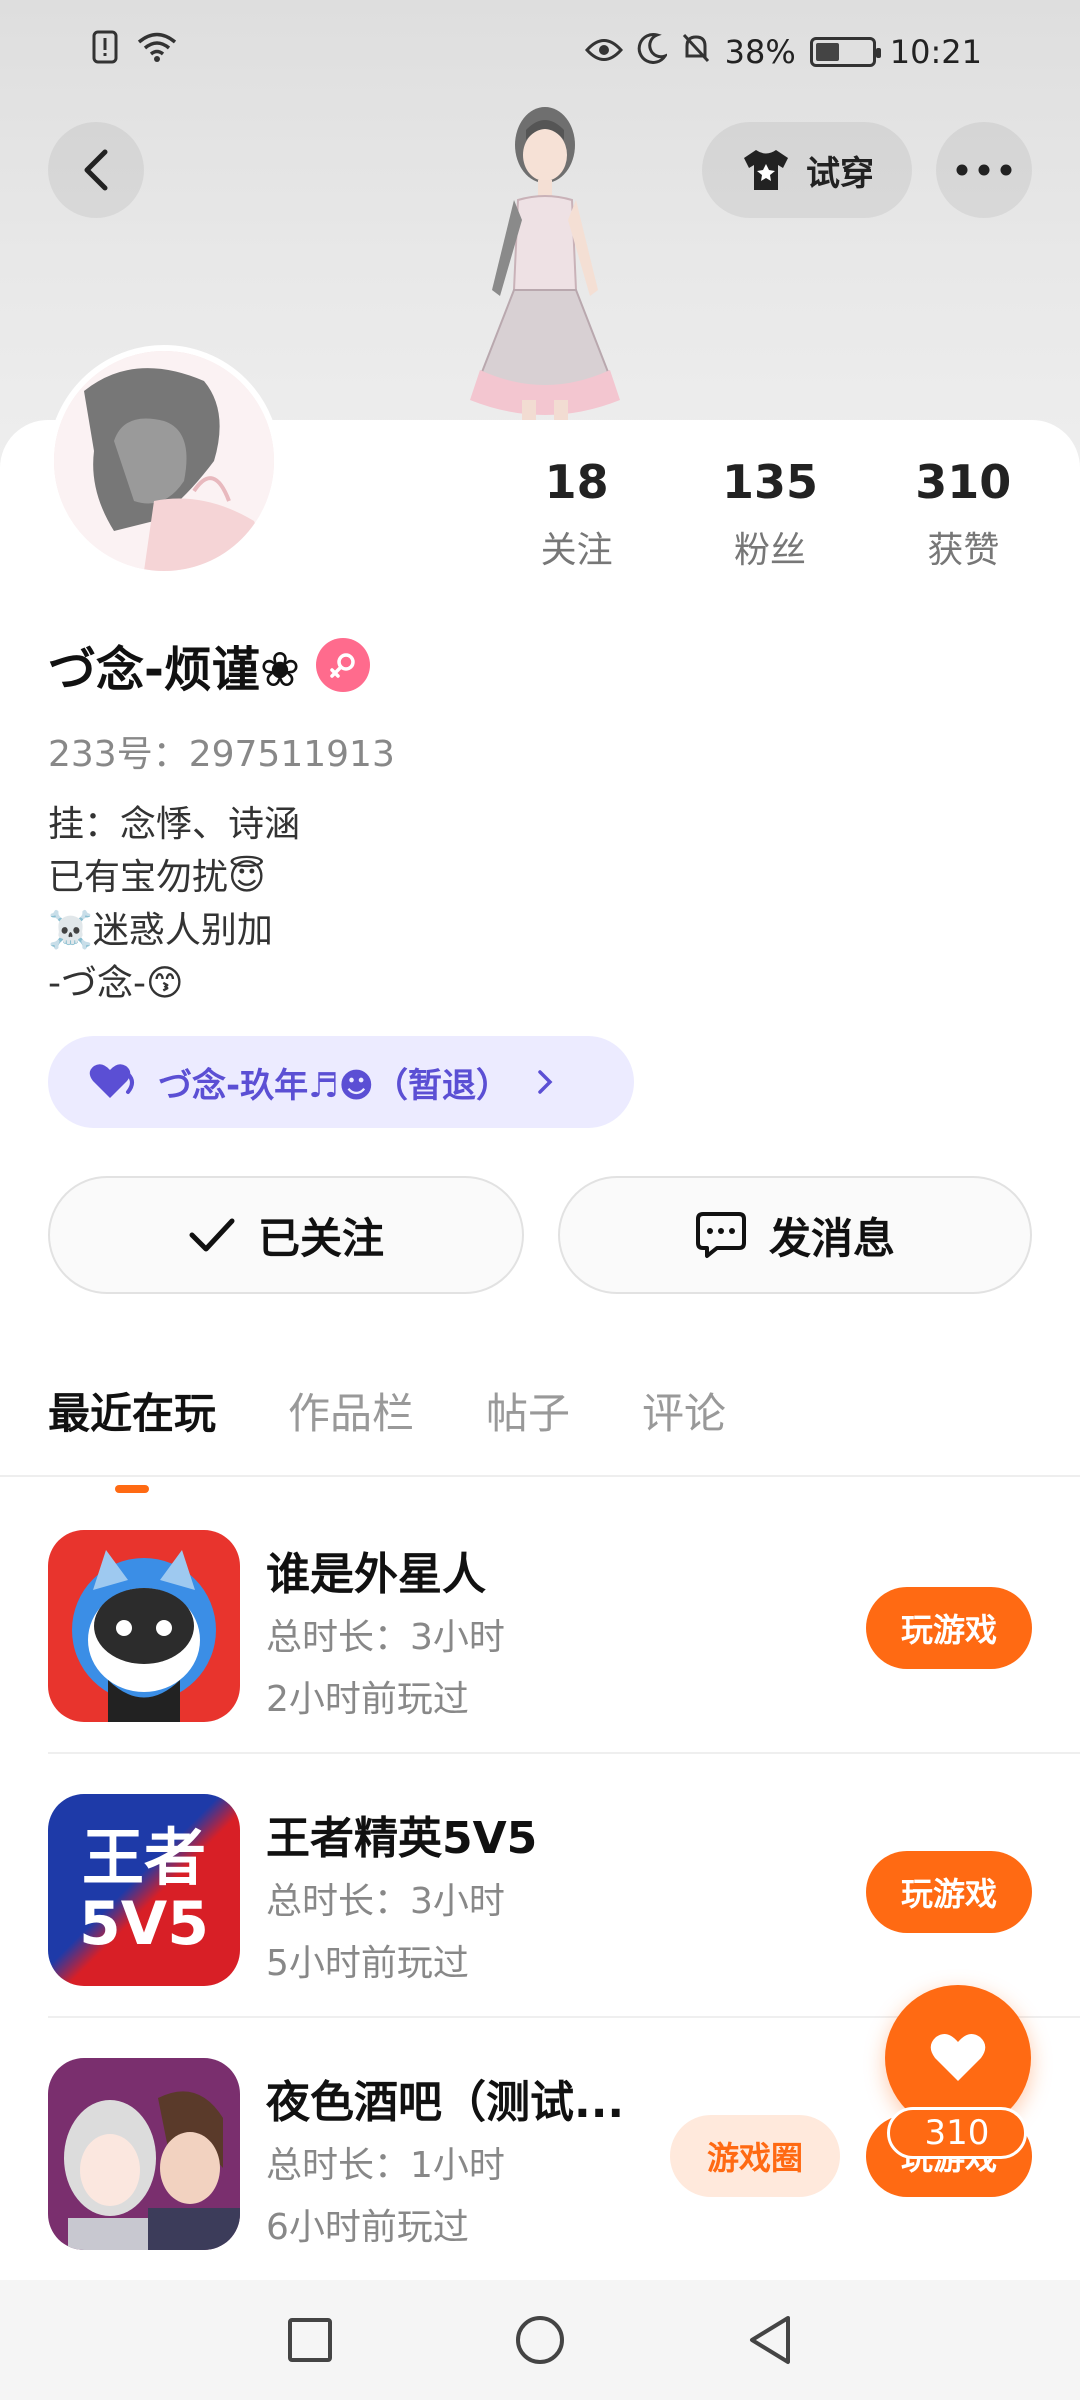 This screenshot has height=2400, width=1080. I want to click on status-bar: 38% 10:21, so click(540, 50).